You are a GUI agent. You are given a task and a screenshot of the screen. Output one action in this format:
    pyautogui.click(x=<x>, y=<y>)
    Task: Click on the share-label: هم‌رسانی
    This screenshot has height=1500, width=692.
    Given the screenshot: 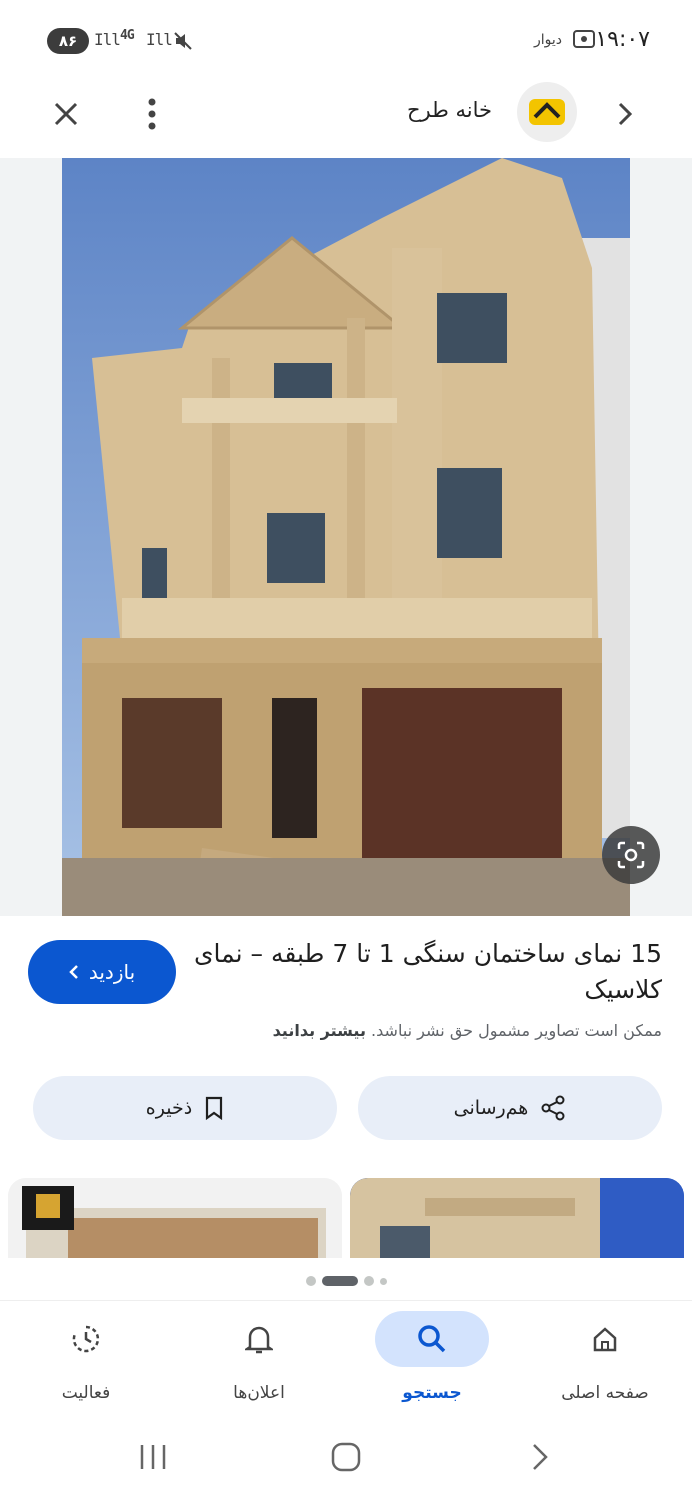 What is the action you would take?
    pyautogui.click(x=491, y=1108)
    